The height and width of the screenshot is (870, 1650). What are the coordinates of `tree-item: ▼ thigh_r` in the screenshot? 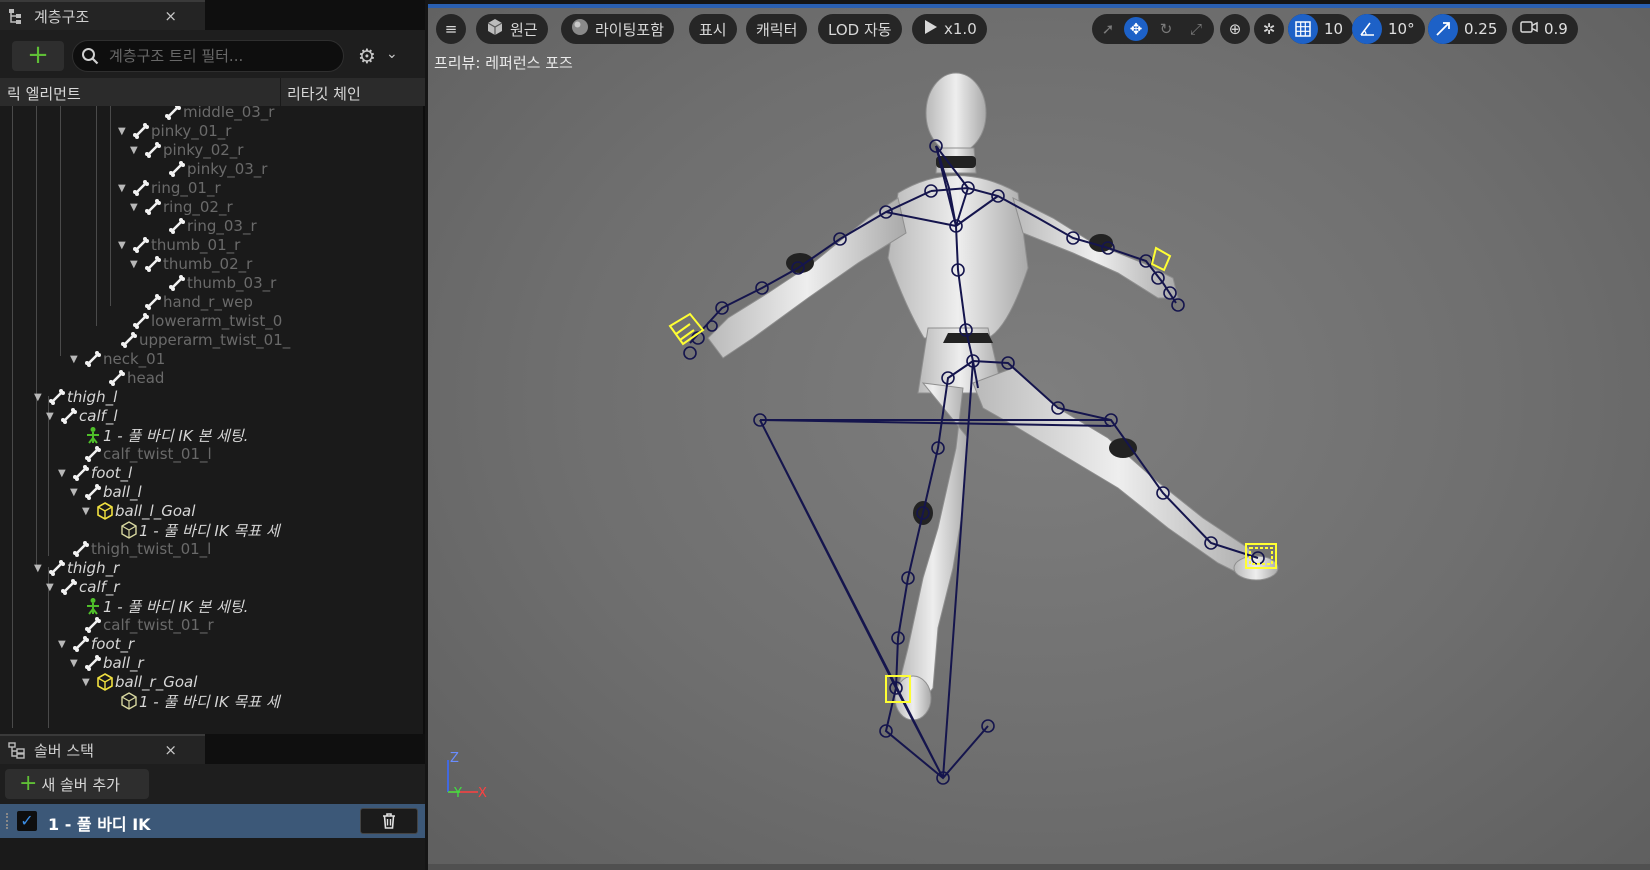 It's located at (76, 568).